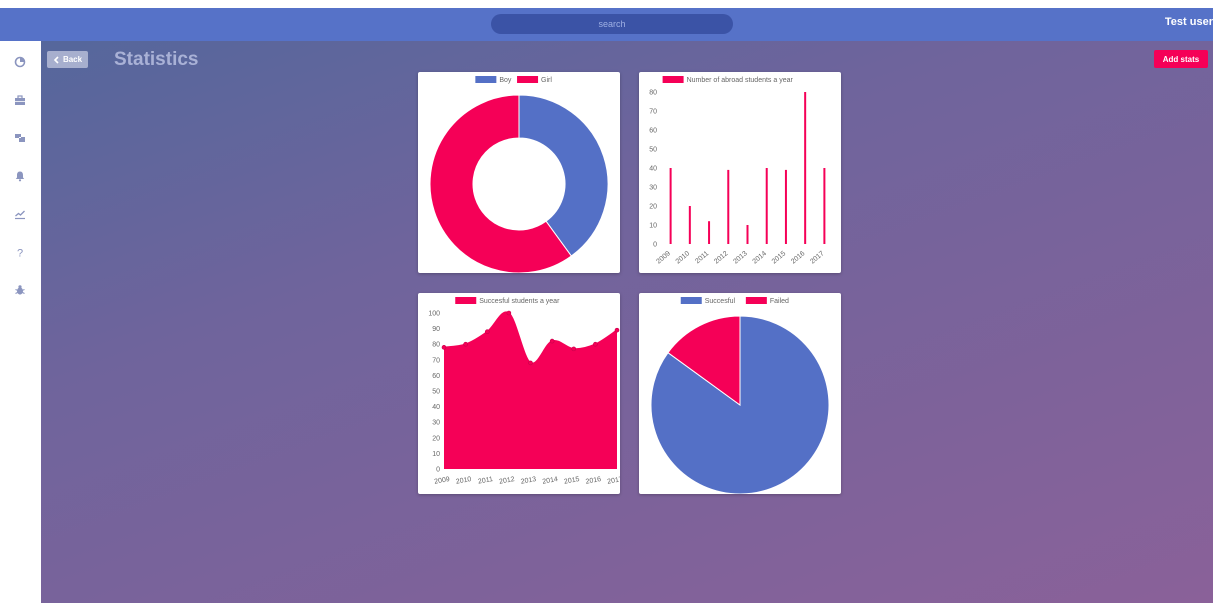 The image size is (1213, 603). Describe the element at coordinates (519, 301) in the screenshot. I see `legend-label: Succesful students a year` at that location.